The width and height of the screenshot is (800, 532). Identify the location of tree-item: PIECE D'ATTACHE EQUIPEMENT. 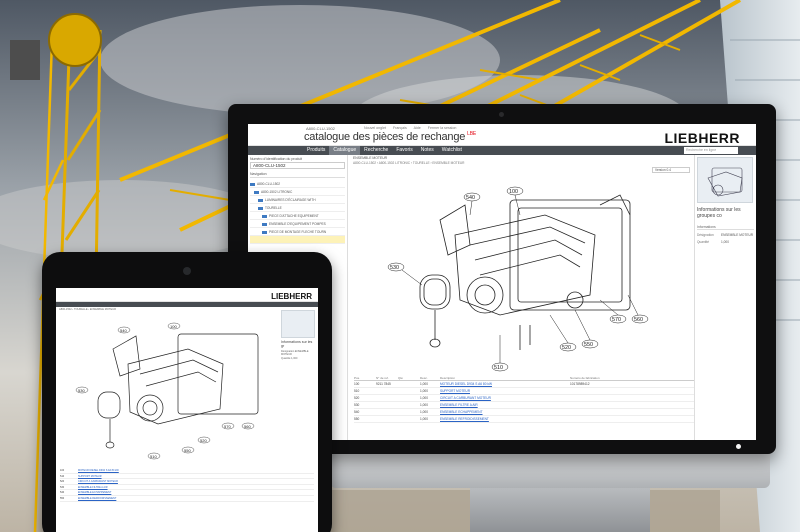
(297, 216).